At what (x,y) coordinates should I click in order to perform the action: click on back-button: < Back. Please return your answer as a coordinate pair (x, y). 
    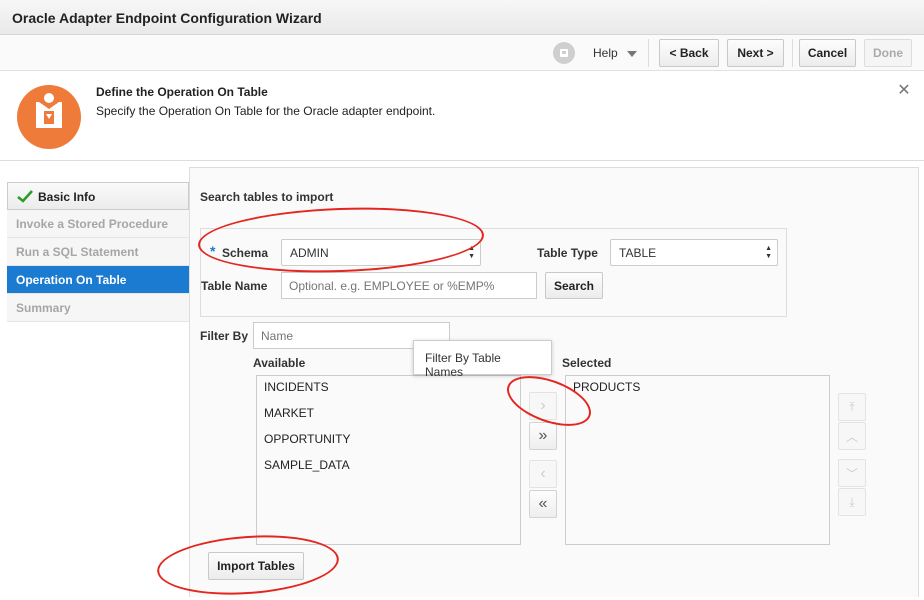
    Looking at the image, I should click on (689, 53).